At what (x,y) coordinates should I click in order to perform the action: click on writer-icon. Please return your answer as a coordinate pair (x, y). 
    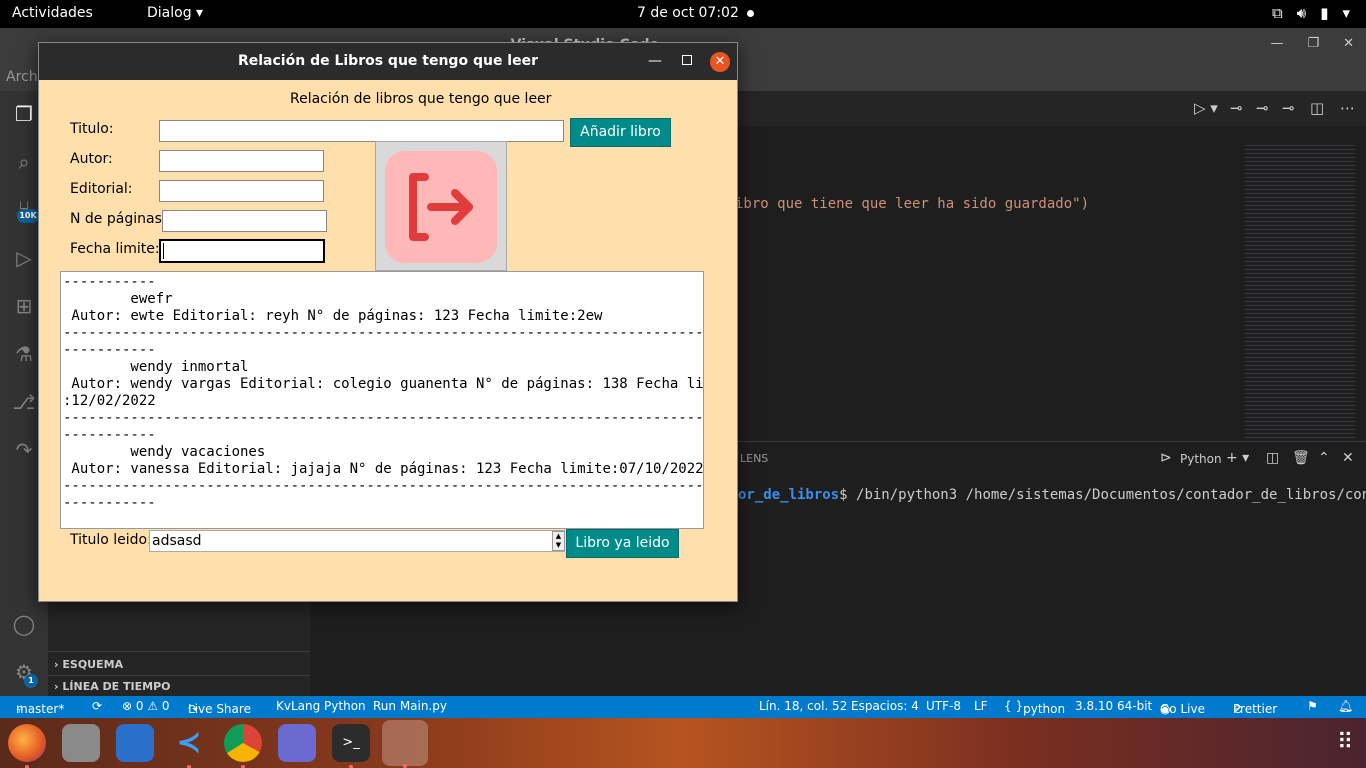
    Looking at the image, I should click on (135, 743).